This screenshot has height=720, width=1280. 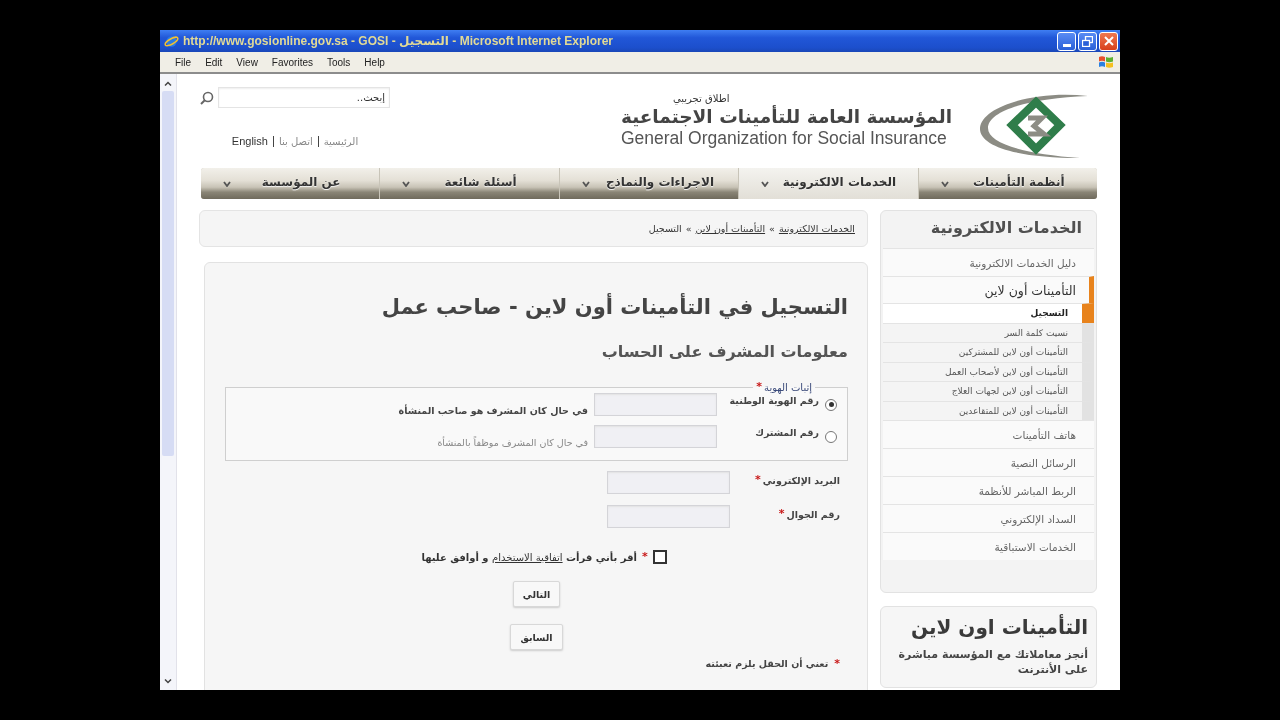 I want to click on close-icon, so click(x=1108, y=41).